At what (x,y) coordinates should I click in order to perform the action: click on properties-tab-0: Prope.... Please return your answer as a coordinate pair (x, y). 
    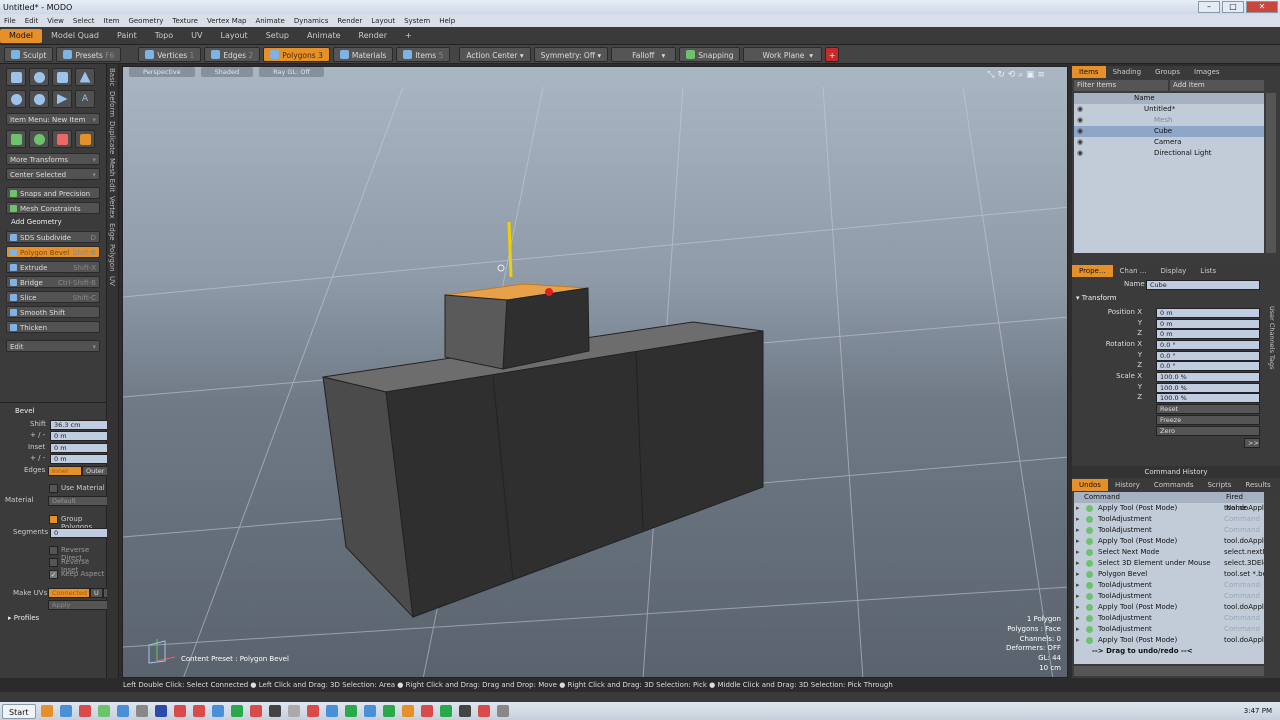
    Looking at the image, I should click on (1092, 271).